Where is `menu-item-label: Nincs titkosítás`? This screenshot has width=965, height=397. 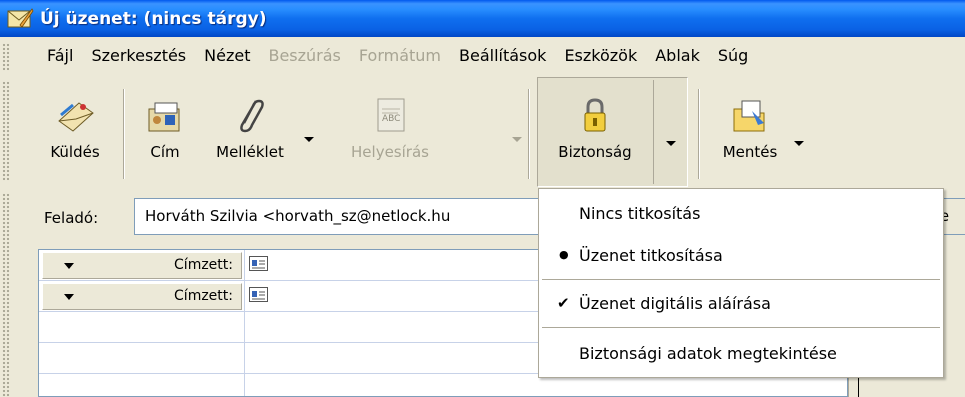
menu-item-label: Nincs titkosítás is located at coordinates (640, 213).